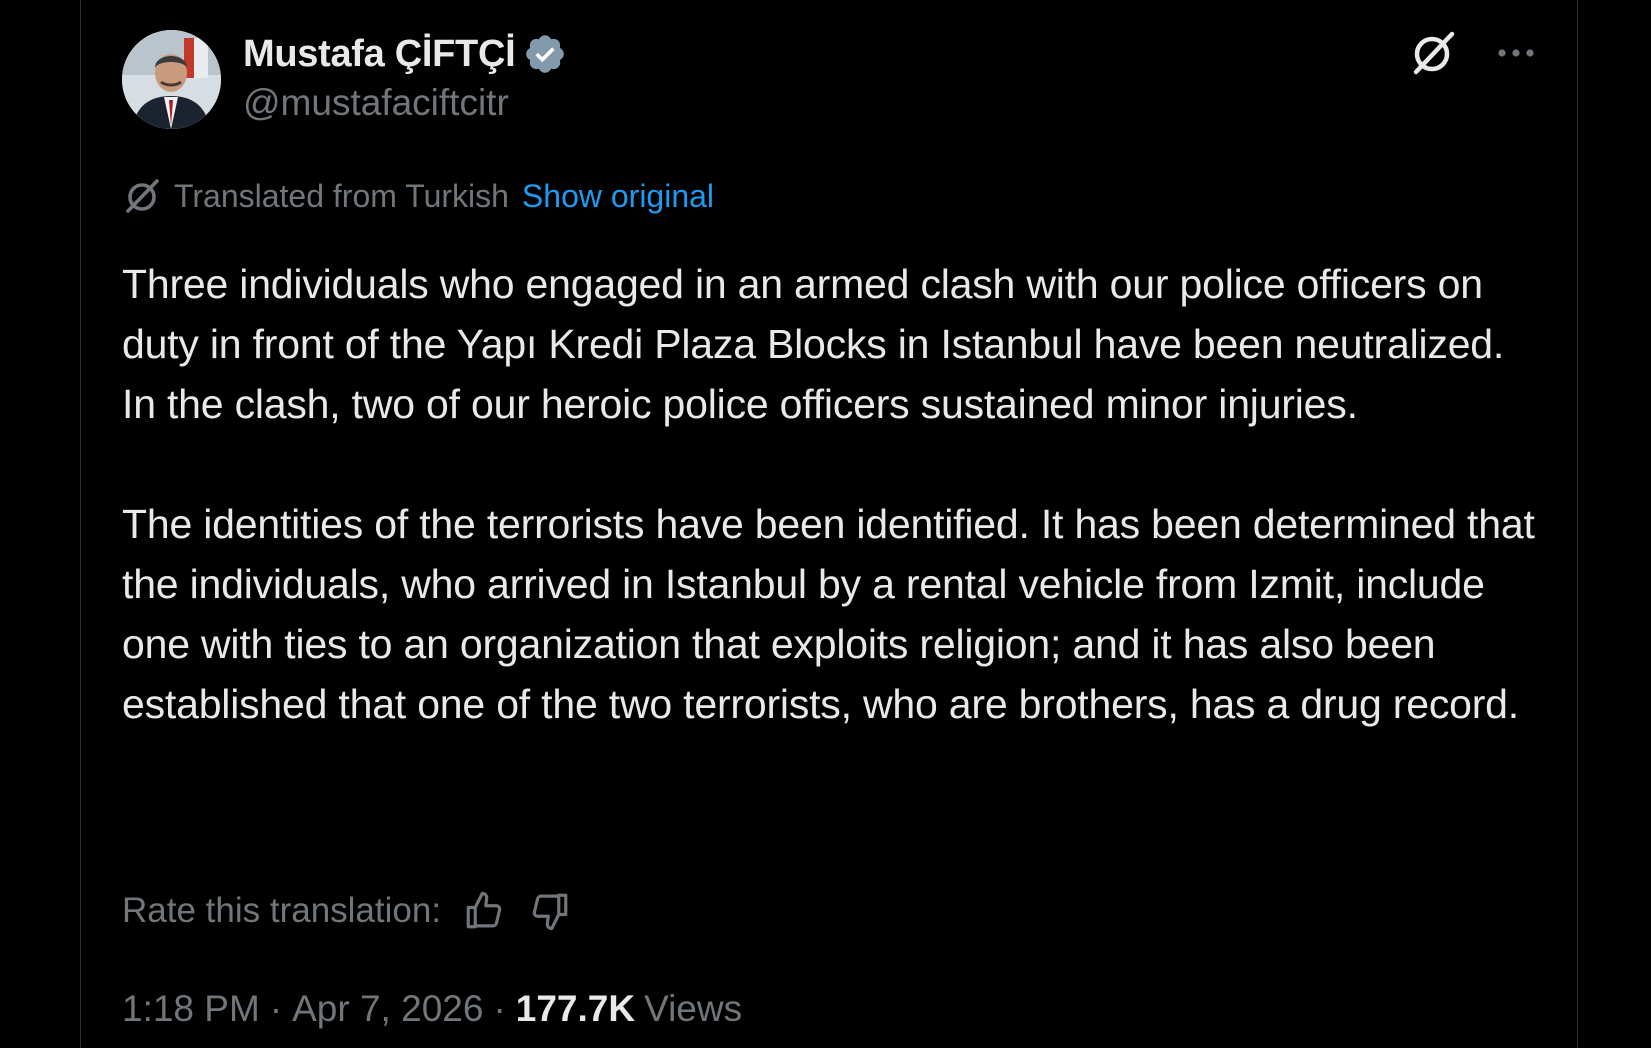 The width and height of the screenshot is (1651, 1048). Describe the element at coordinates (618, 196) in the screenshot. I see `show-original-link: Show original` at that location.